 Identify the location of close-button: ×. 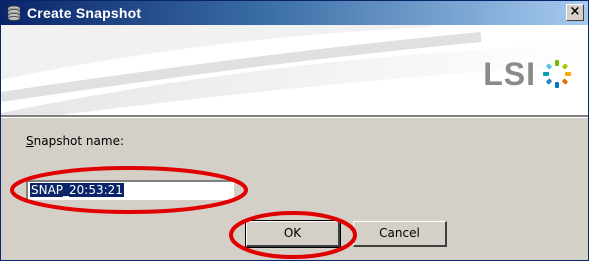
(575, 12).